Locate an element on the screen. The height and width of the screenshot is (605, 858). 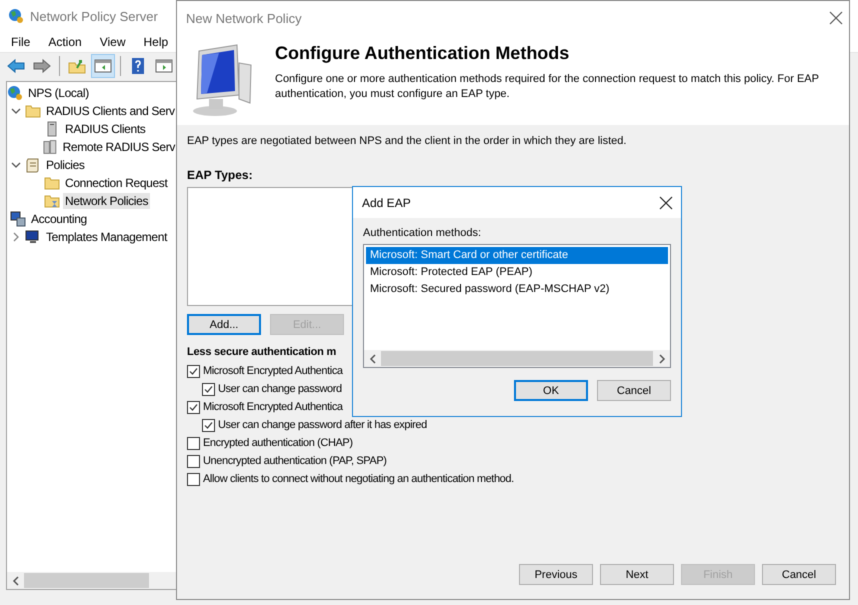
checkbox-label: Allow clients to connect without negotiating an authentication method. is located at coordinates (358, 479).